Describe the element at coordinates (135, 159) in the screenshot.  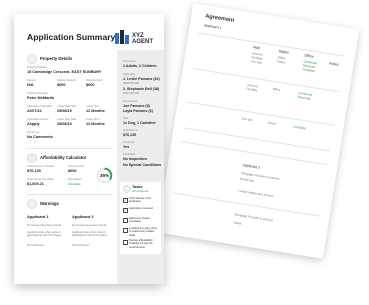
I see `side-value: No Inspection` at that location.